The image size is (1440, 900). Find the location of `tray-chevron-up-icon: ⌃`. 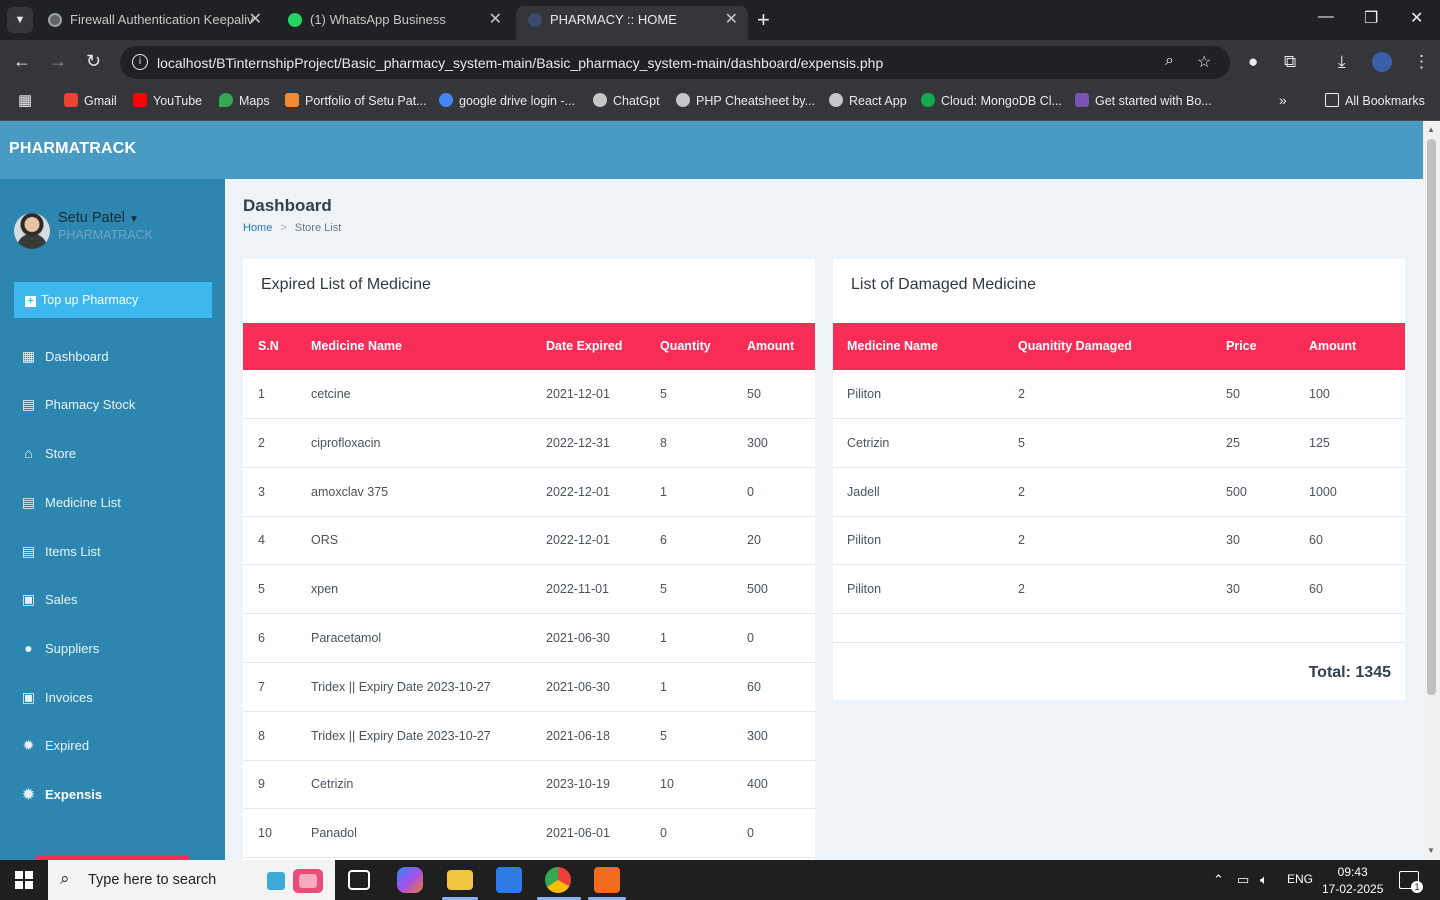

tray-chevron-up-icon: ⌃ is located at coordinates (1218, 880).